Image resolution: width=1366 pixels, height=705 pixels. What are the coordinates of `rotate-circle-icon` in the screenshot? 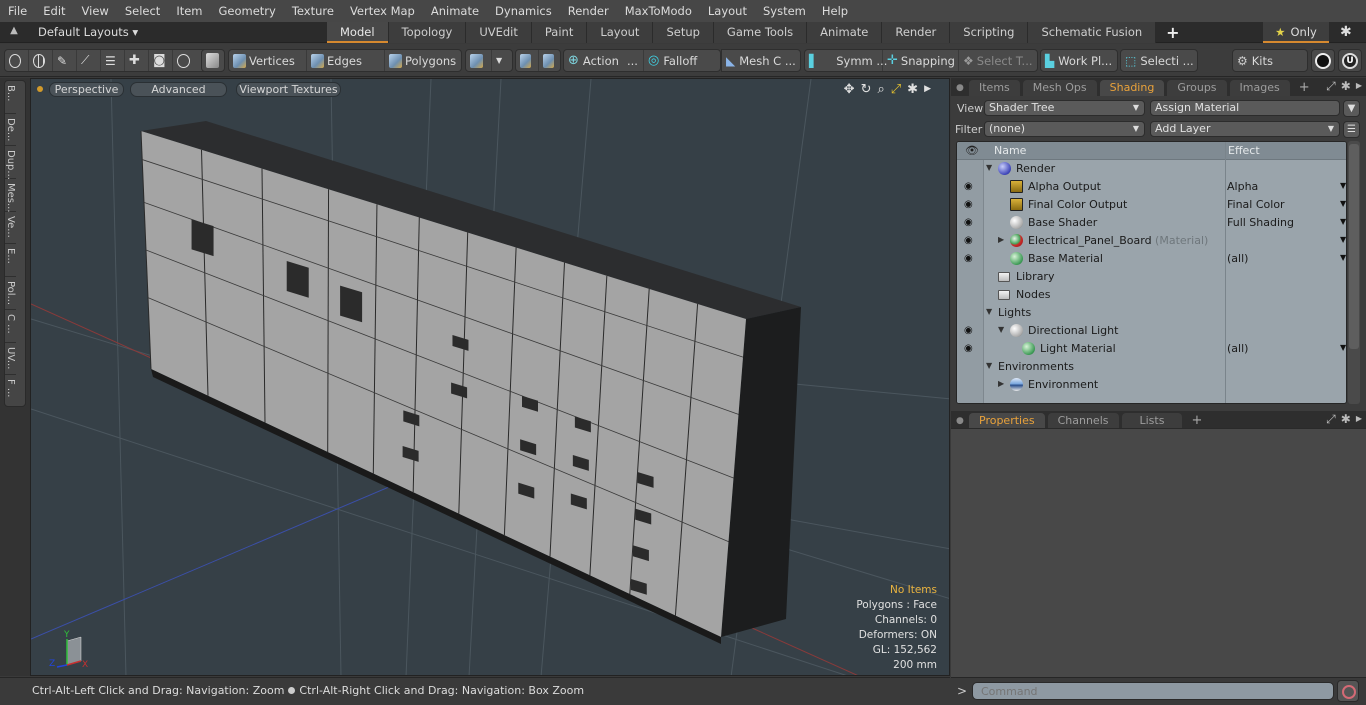 It's located at (185, 60).